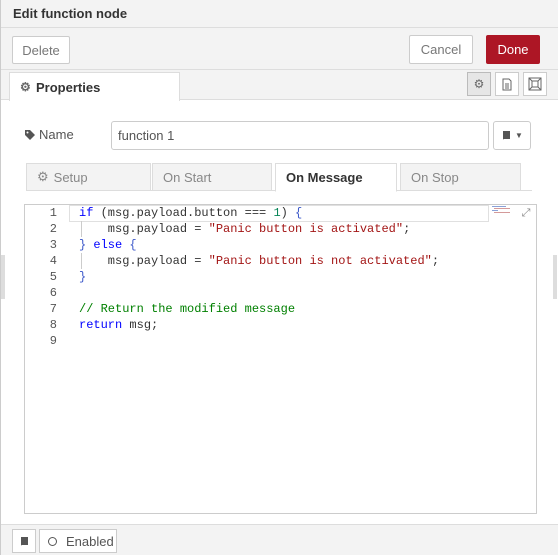 Image resolution: width=558 pixels, height=555 pixels. I want to click on tab-setup: ⚙ Setup, so click(88, 177).